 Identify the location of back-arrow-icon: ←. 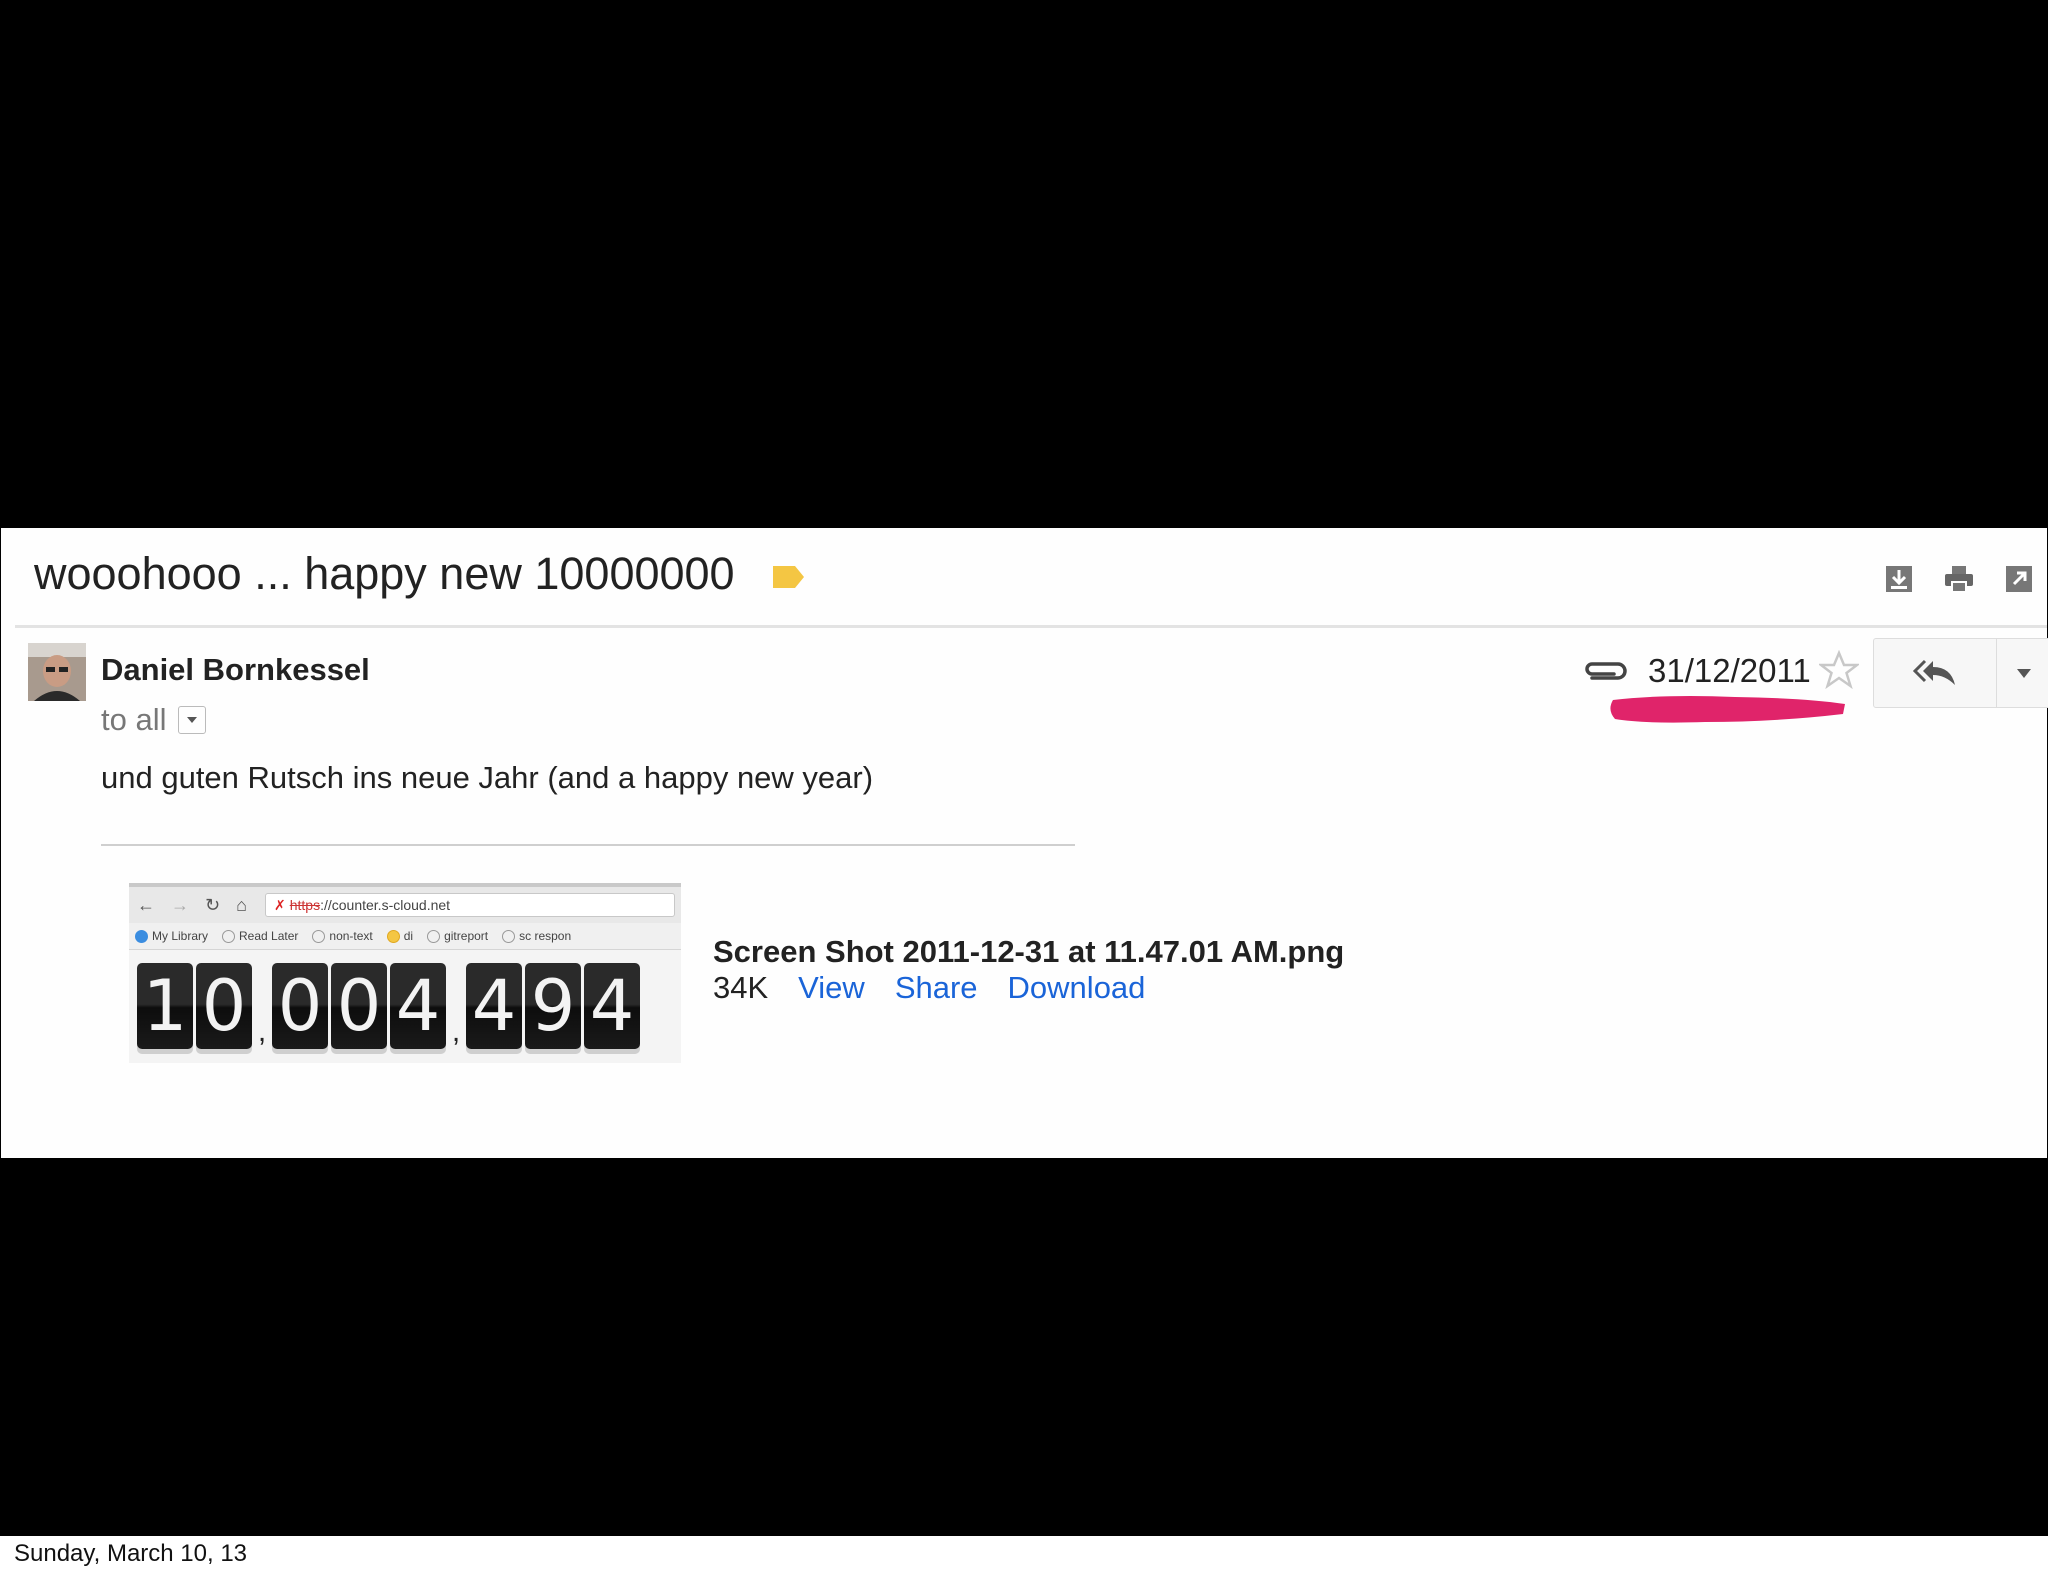
(146, 905).